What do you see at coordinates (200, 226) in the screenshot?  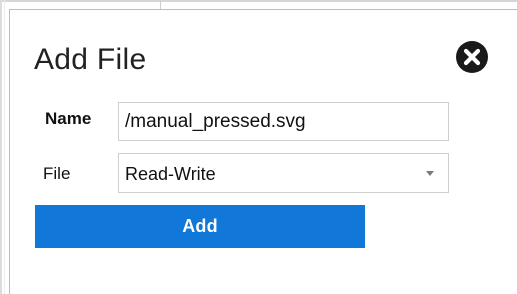 I see `add-button: Add` at bounding box center [200, 226].